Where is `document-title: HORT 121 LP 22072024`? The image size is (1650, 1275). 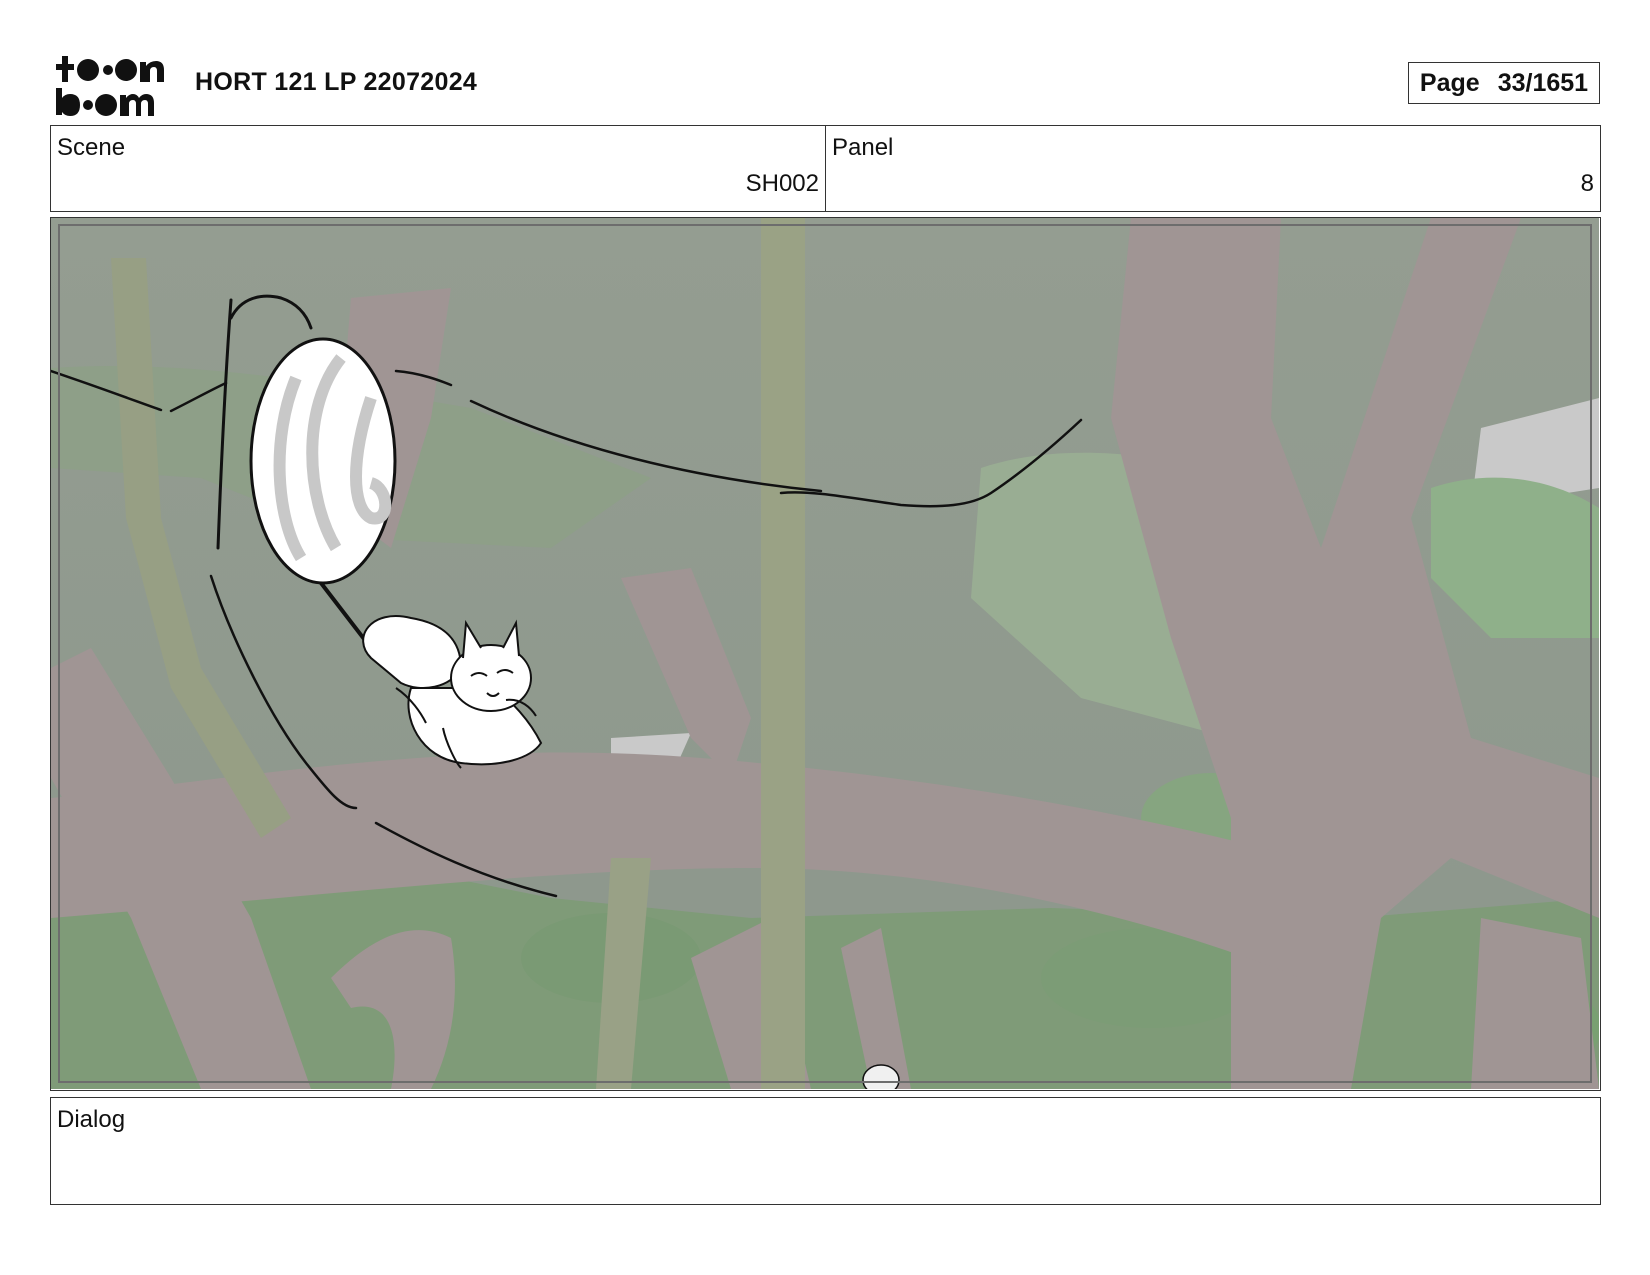
document-title: HORT 121 LP 22072024 is located at coordinates (336, 82).